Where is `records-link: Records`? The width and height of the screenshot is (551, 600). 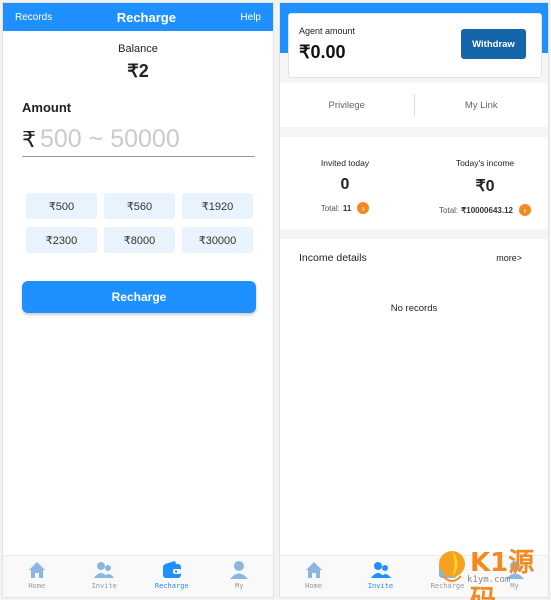 records-link: Records is located at coordinates (33, 17).